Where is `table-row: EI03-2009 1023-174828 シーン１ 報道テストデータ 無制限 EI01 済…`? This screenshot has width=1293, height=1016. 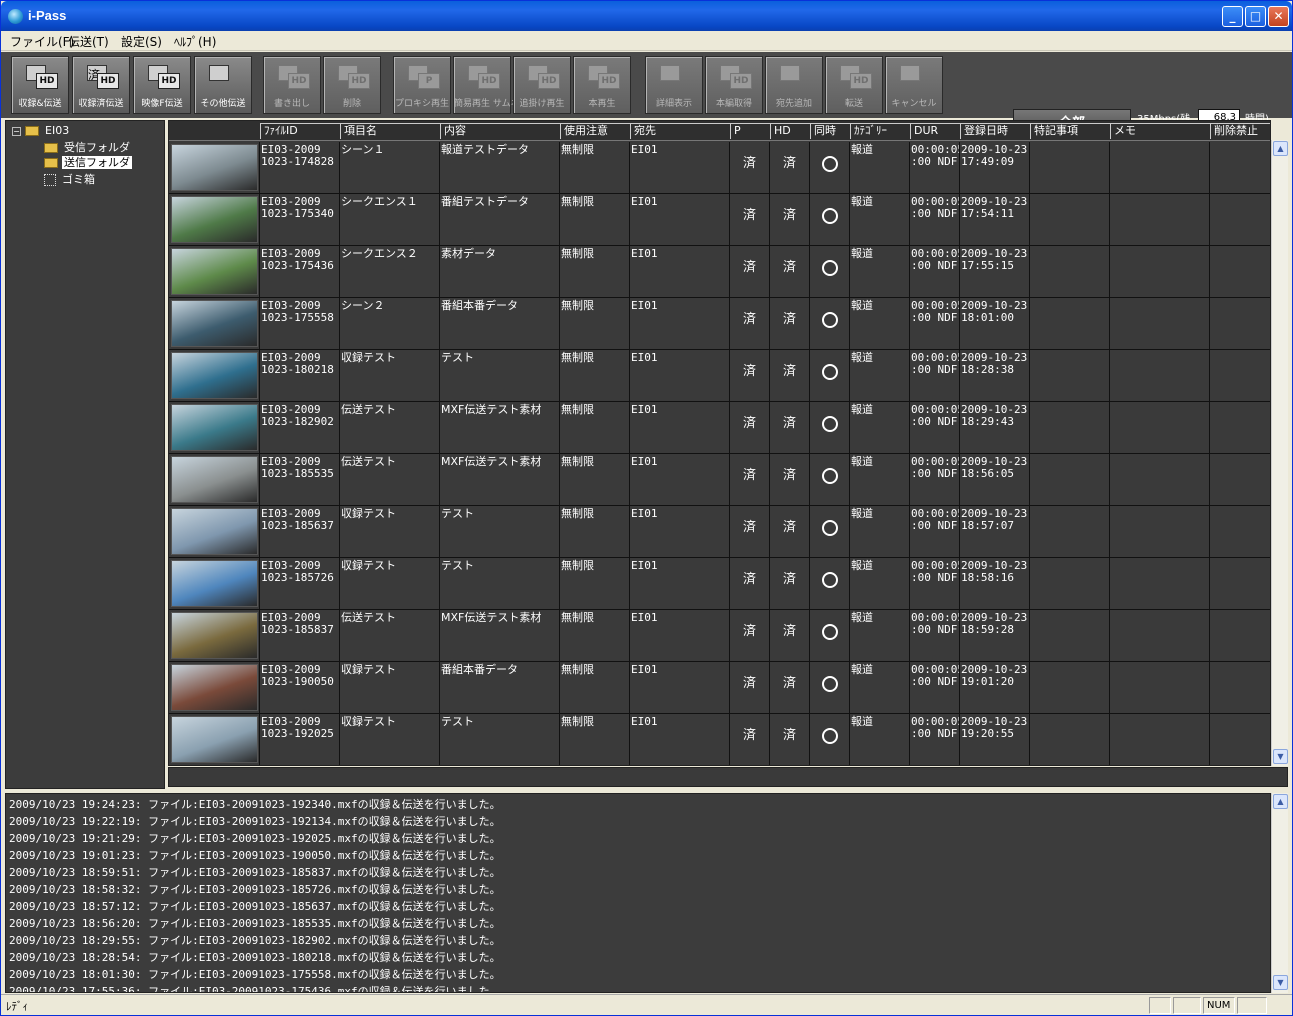 table-row: EI03-2009 1023-174828 シーン１ 報道テストデータ 無制限 EI01 済… is located at coordinates (719, 168).